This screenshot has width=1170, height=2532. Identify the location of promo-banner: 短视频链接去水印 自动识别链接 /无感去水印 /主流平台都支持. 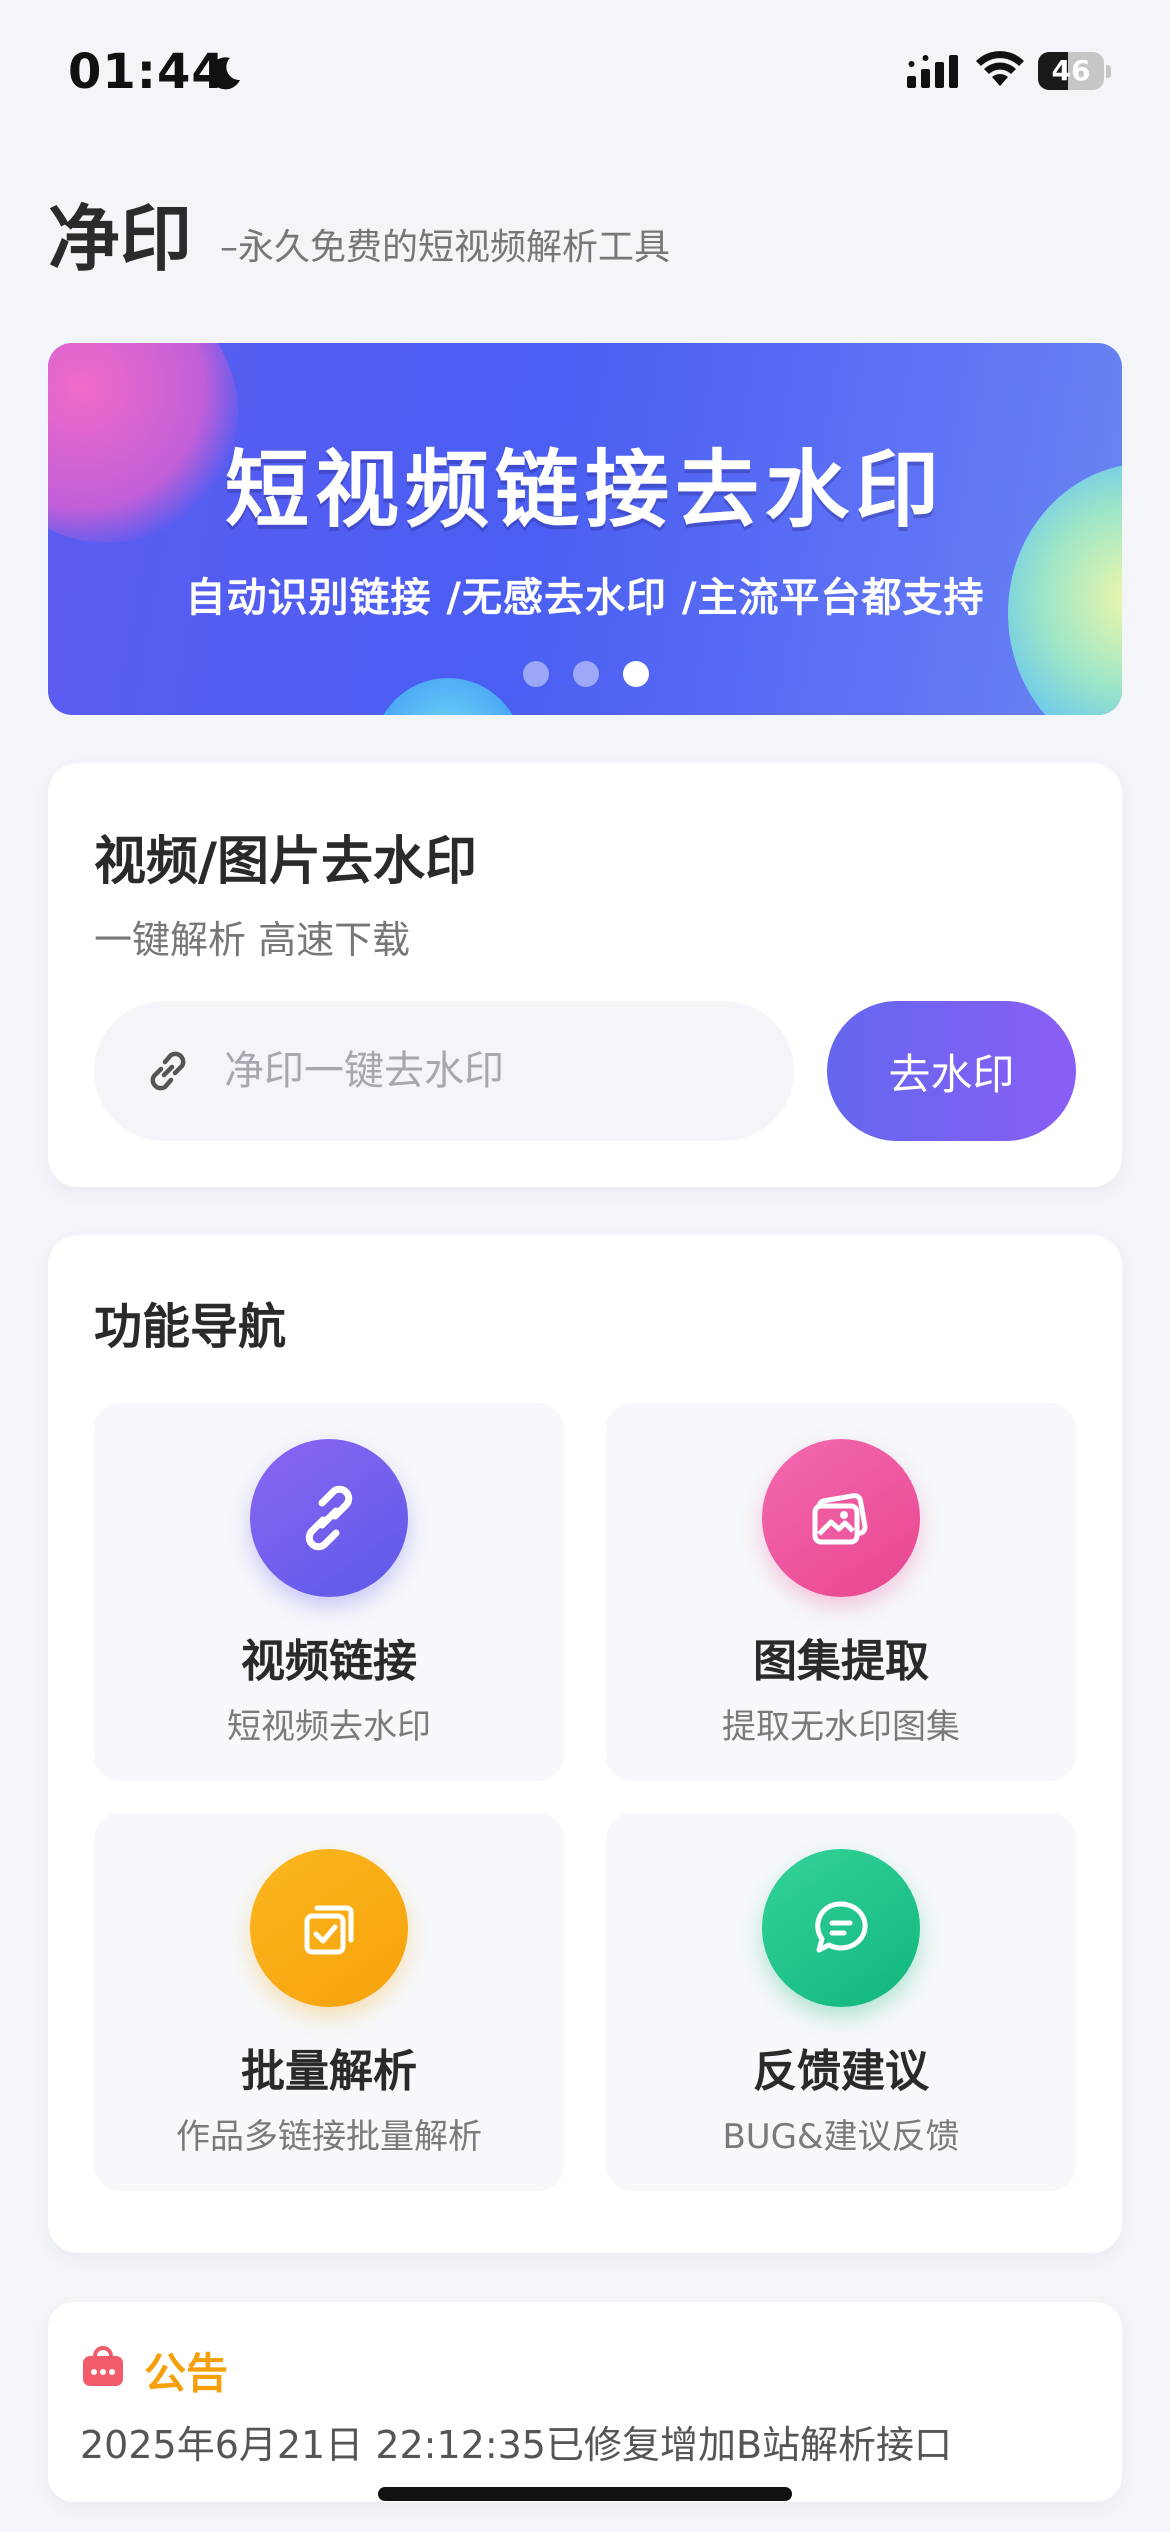
(585, 529).